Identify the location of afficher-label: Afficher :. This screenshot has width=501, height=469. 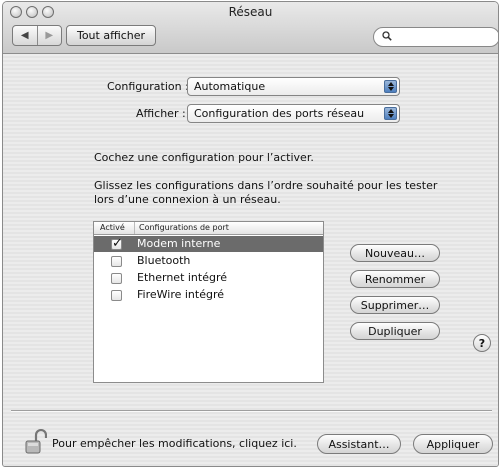
(161, 113).